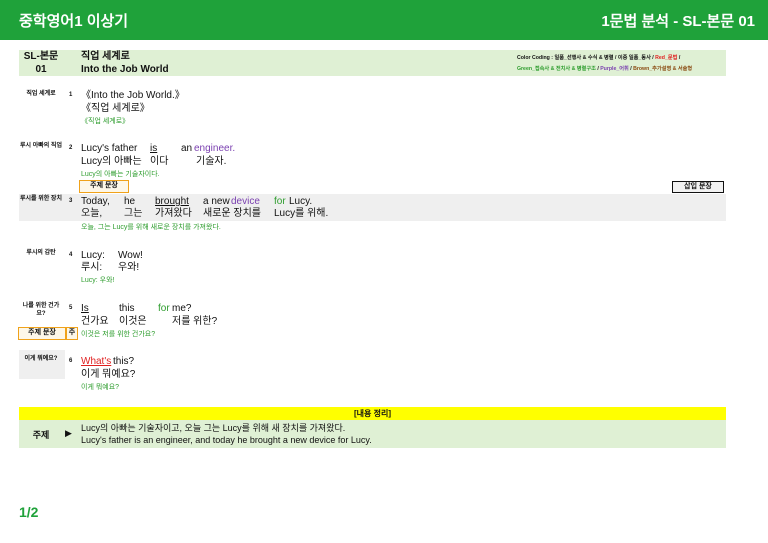 This screenshot has width=768, height=543. What do you see at coordinates (92, 267) in the screenshot?
I see `row4-korean: 루시:` at bounding box center [92, 267].